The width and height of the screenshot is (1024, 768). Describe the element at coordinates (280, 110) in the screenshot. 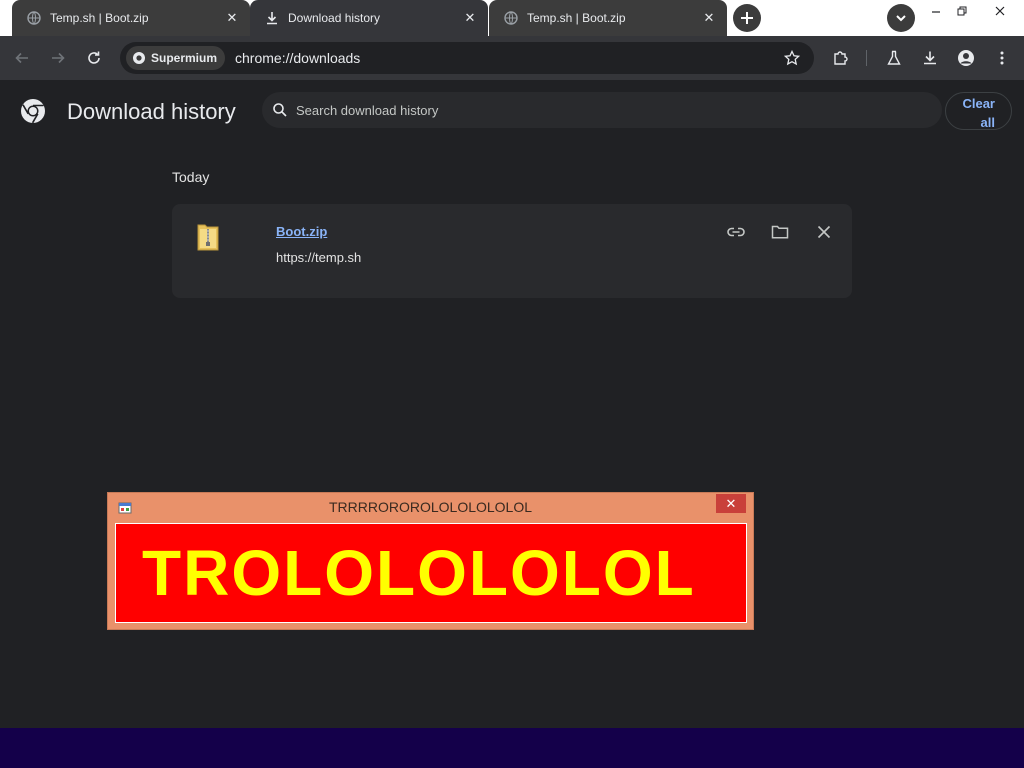

I see `search-icon` at that location.